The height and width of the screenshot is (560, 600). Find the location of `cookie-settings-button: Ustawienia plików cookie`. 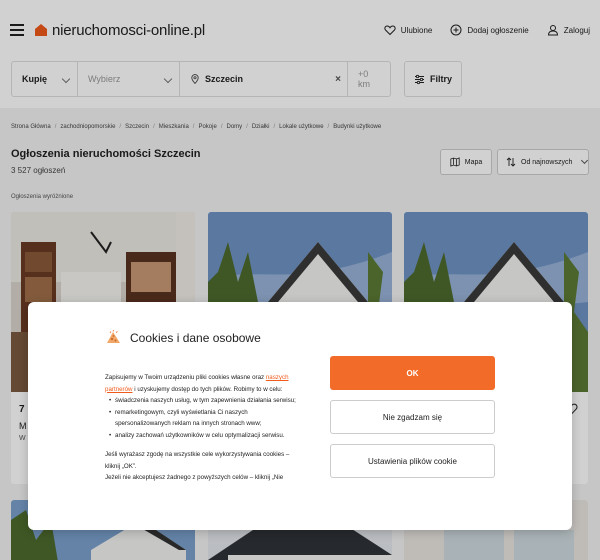

cookie-settings-button: Ustawienia plików cookie is located at coordinates (412, 461).